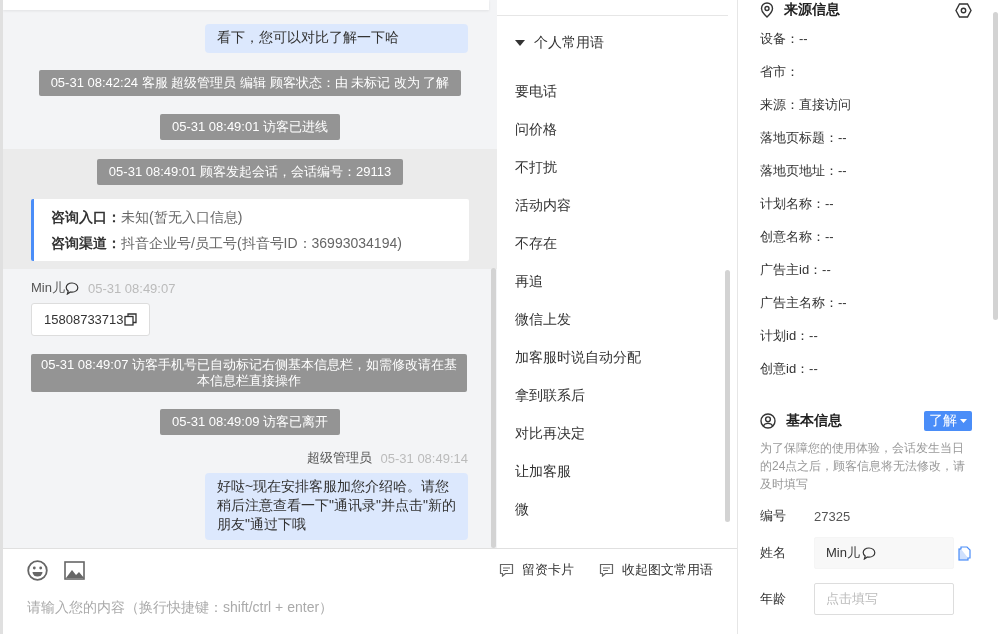 The image size is (1002, 634). Describe the element at coordinates (55, 288) in the screenshot. I see `sender-name: Min儿` at that location.